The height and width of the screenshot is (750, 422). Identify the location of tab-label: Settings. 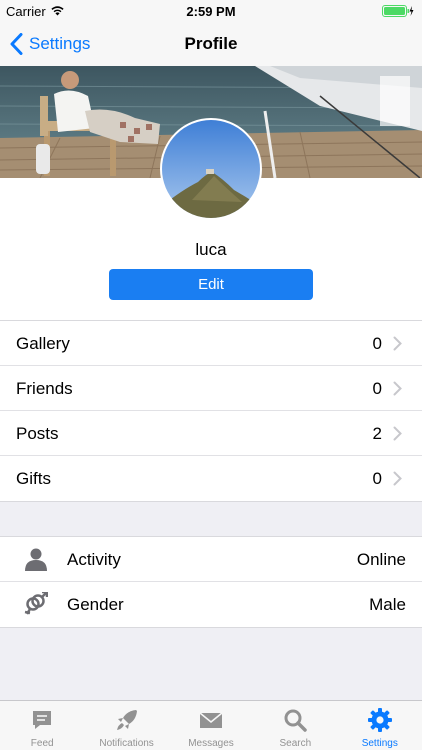
(379, 743).